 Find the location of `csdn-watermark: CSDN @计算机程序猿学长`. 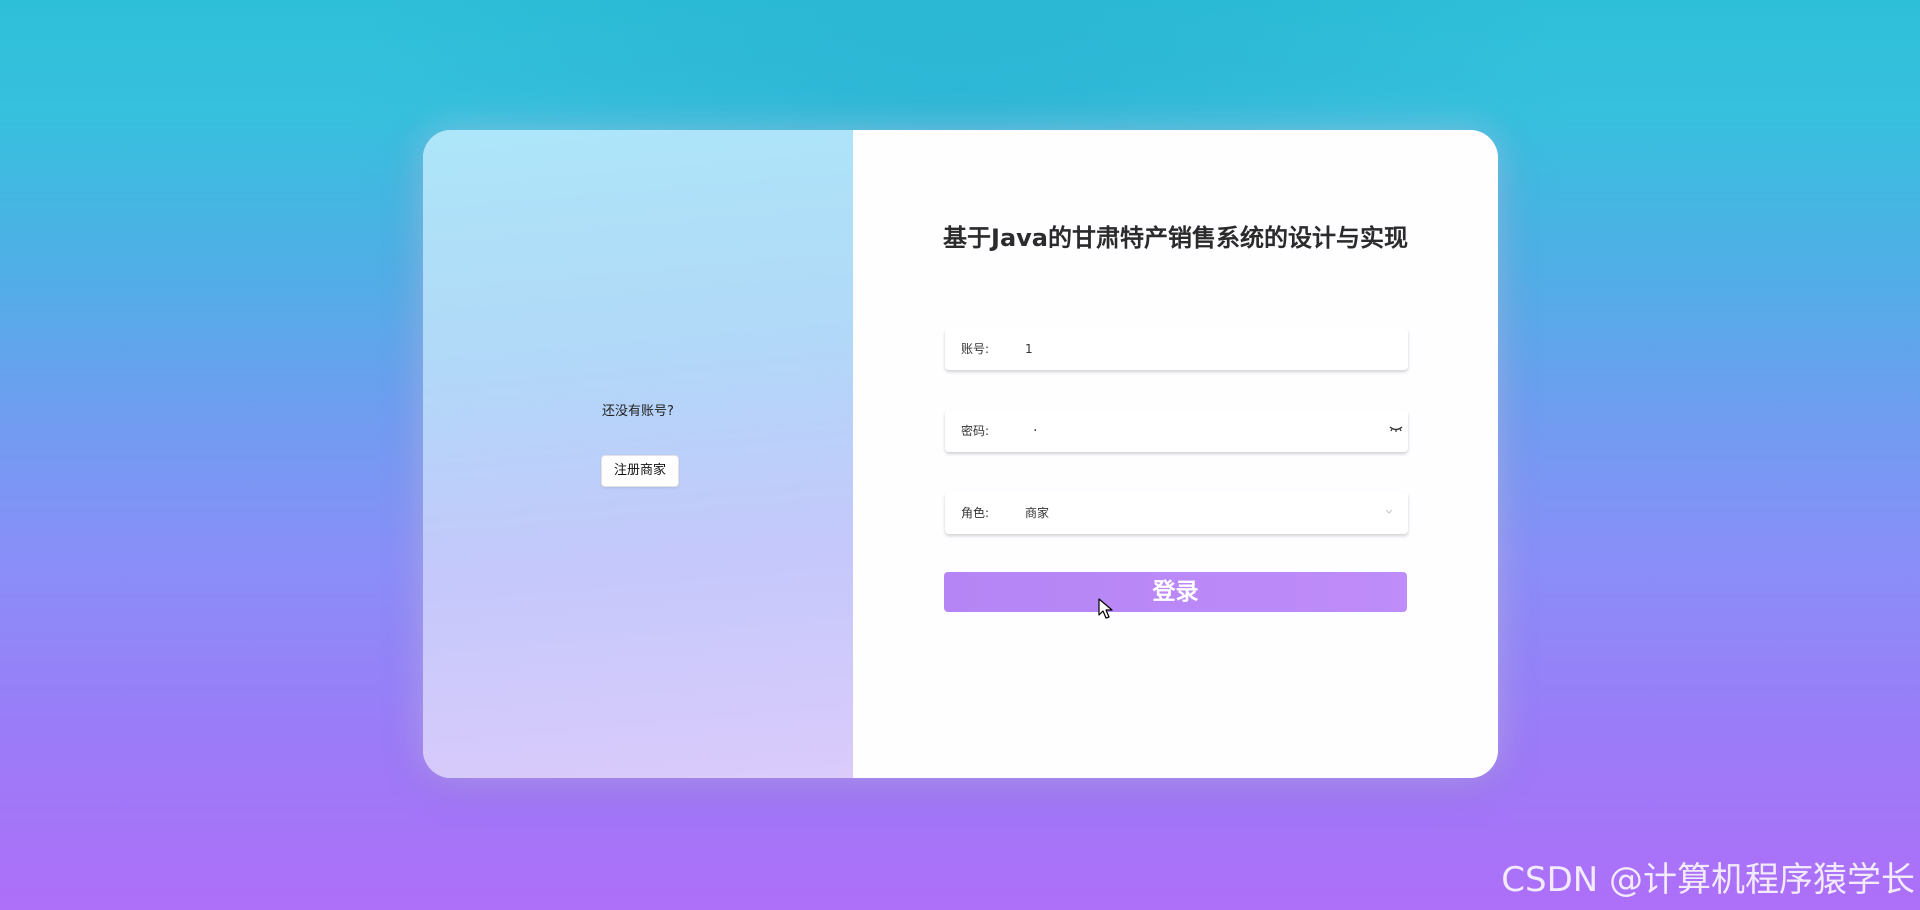

csdn-watermark: CSDN @计算机程序猿学长 is located at coordinates (1708, 880).